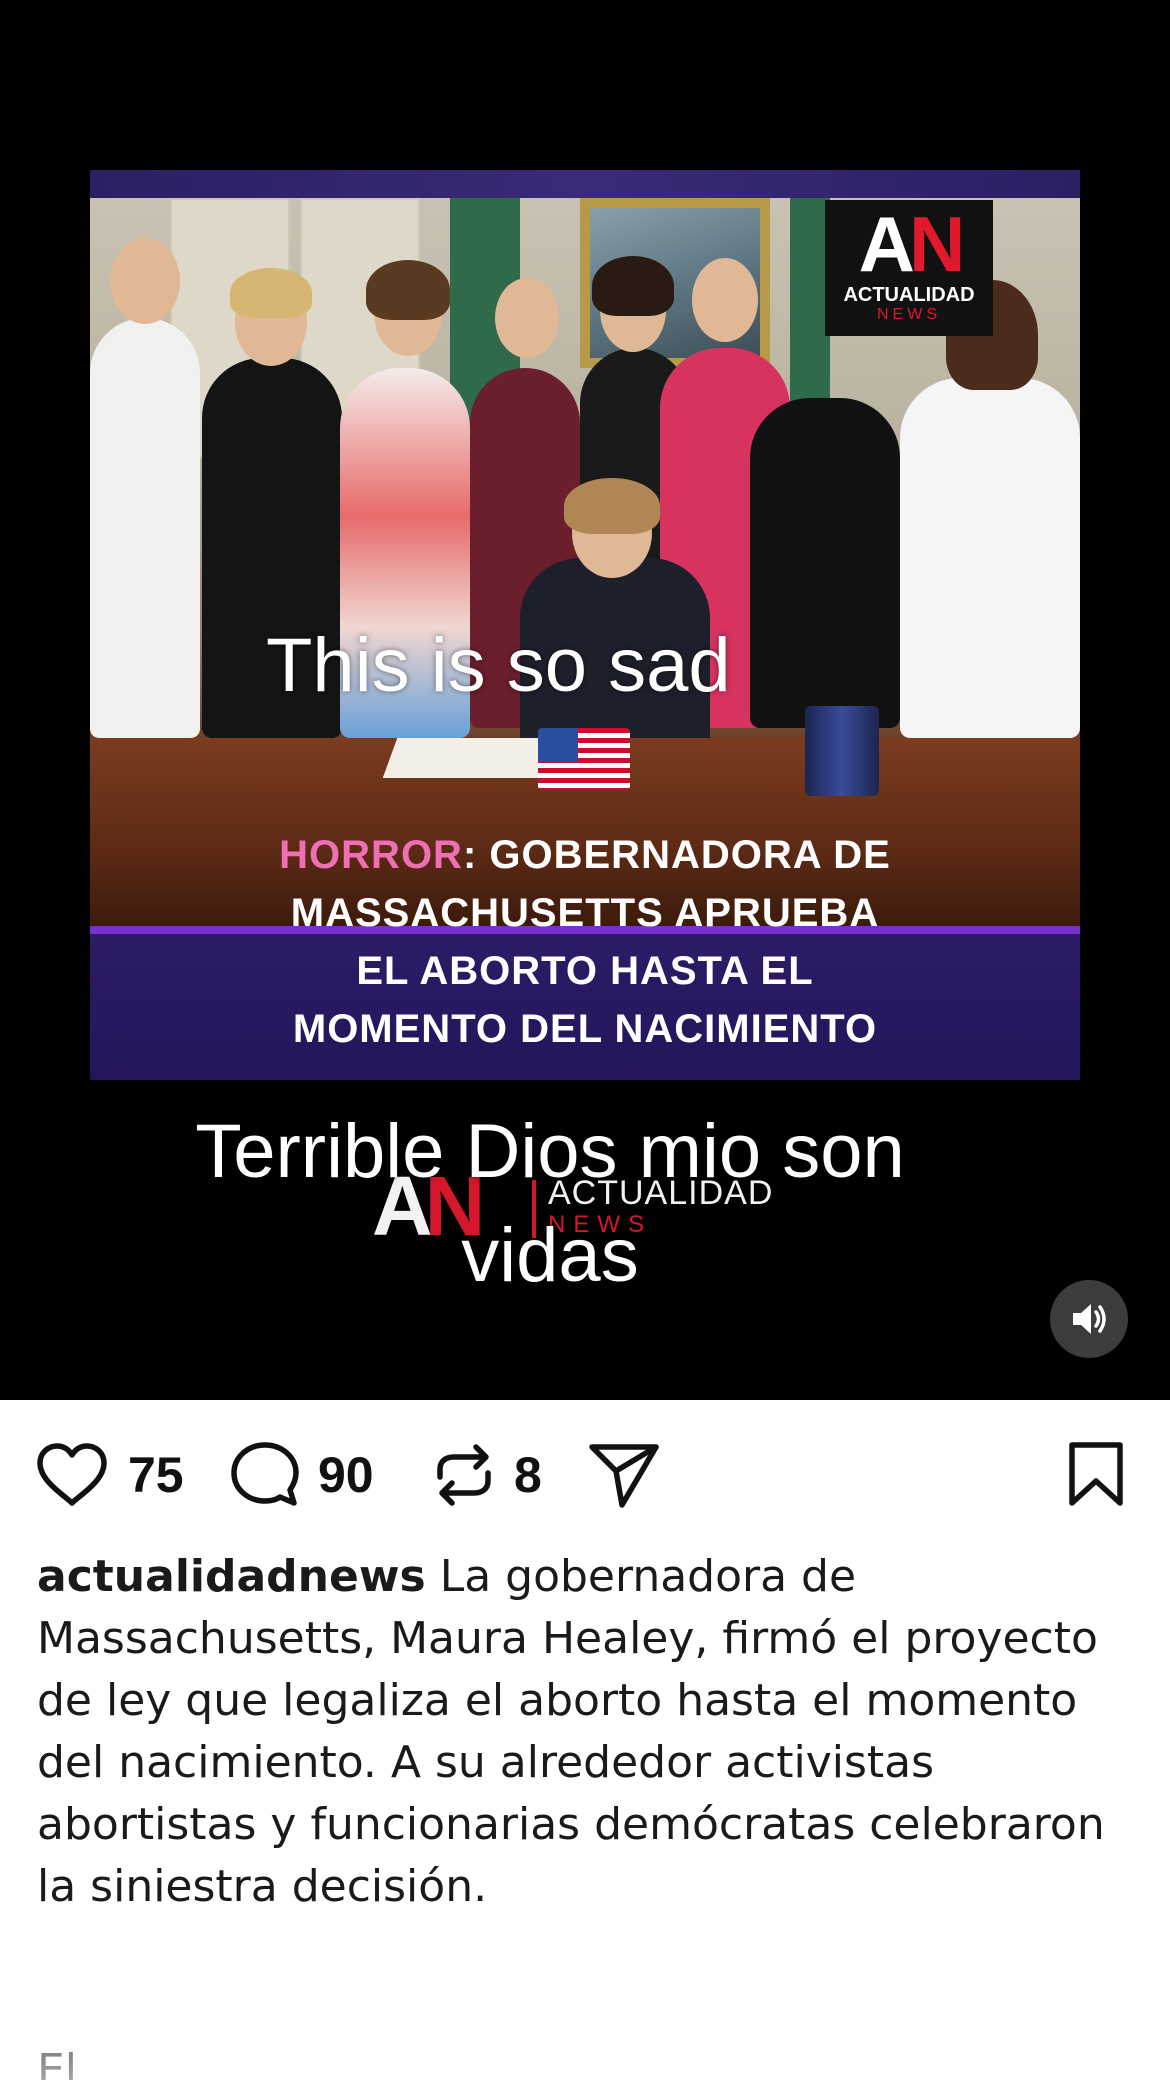  What do you see at coordinates (371, 855) in the screenshot?
I see `headline-highlight: HORROR` at bounding box center [371, 855].